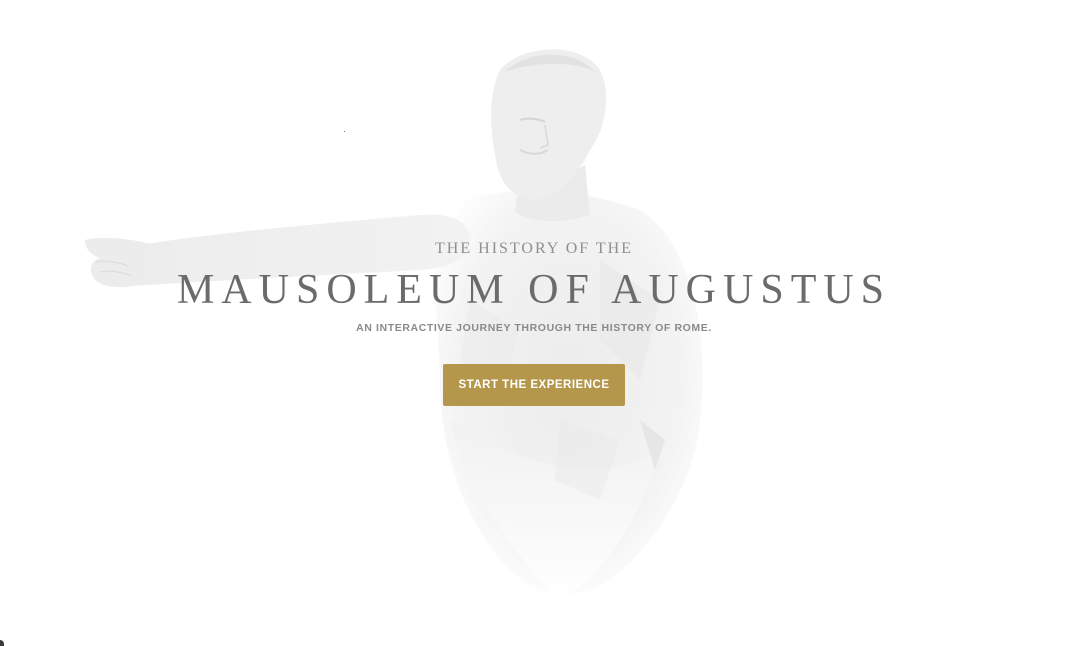 This screenshot has height=646, width=1068. Describe the element at coordinates (2, 643) in the screenshot. I see `corner-mark` at that location.